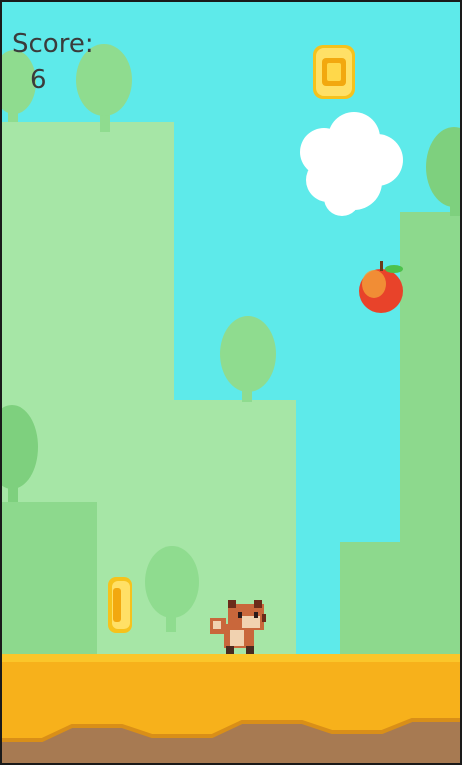  What do you see at coordinates (38, 80) in the screenshot?
I see `score-value: 6` at bounding box center [38, 80].